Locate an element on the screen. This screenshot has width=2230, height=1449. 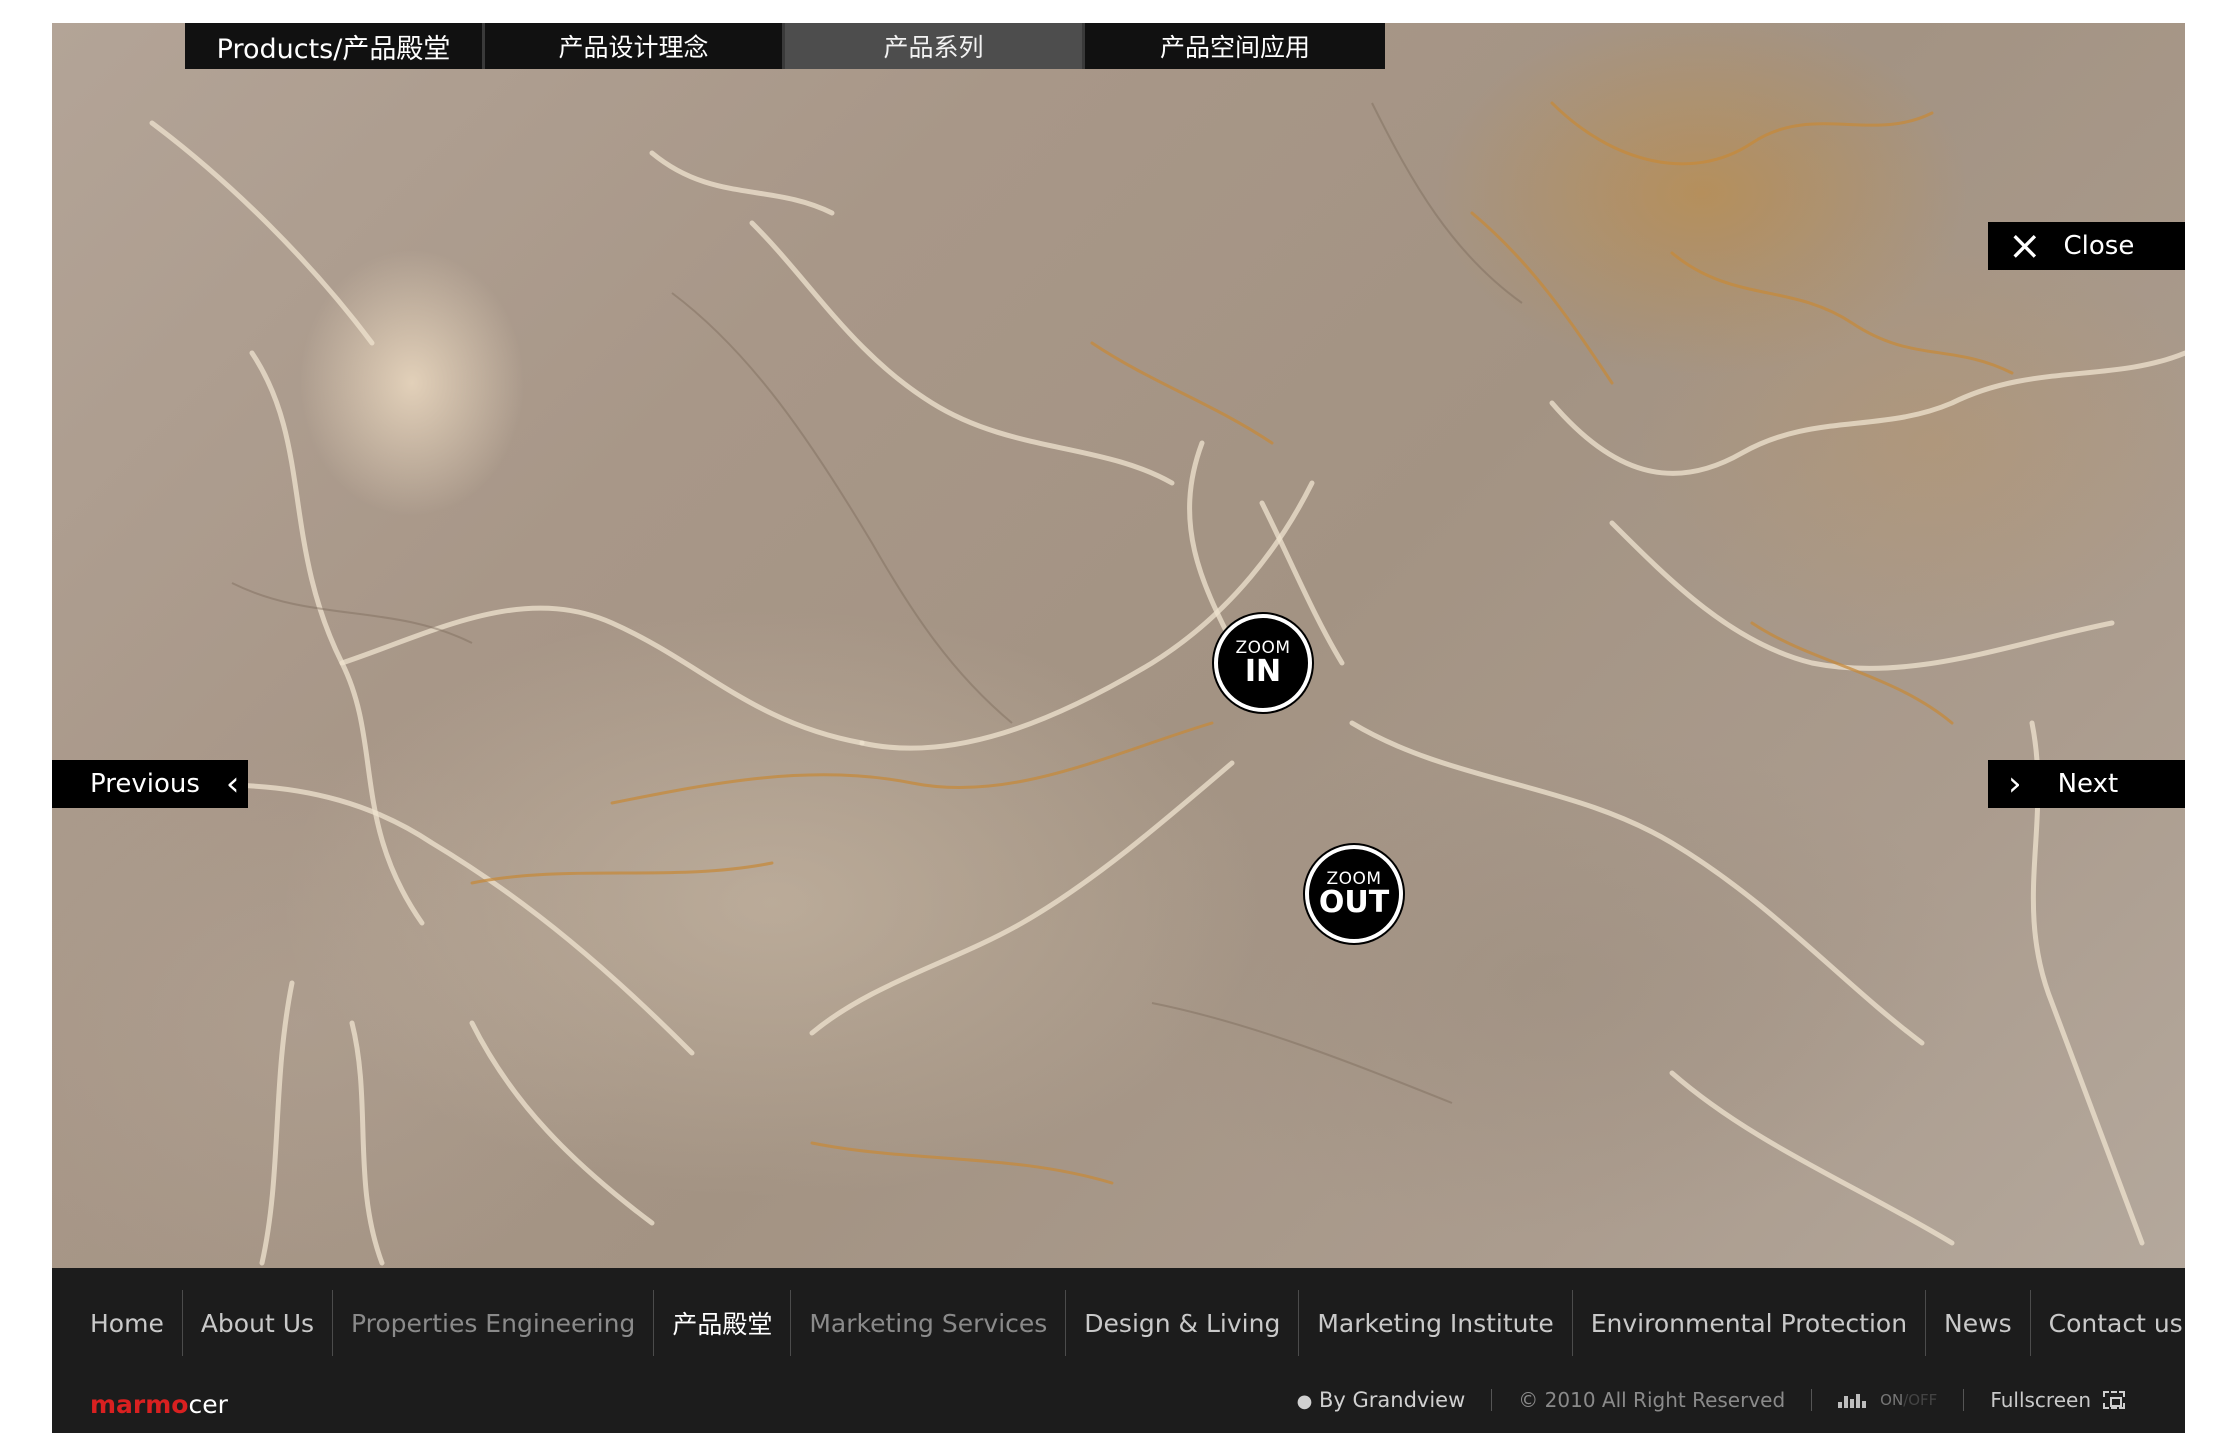
nav-design-living: Design & Living is located at coordinates (1183, 1323).